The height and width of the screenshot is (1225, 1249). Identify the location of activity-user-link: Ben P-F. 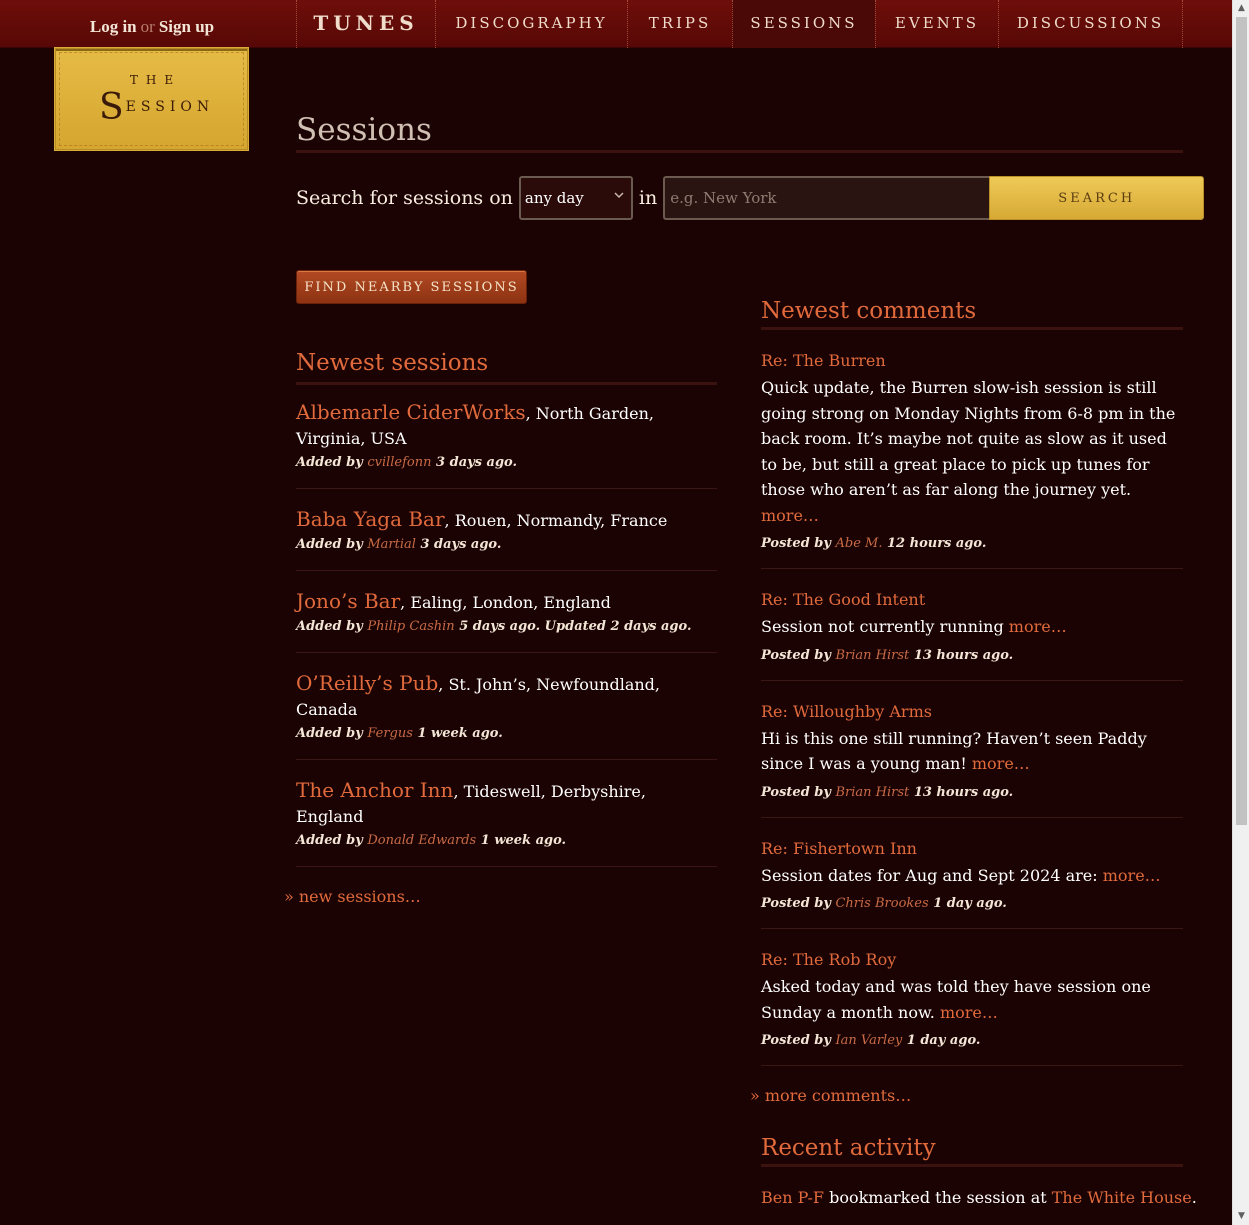
(792, 1197).